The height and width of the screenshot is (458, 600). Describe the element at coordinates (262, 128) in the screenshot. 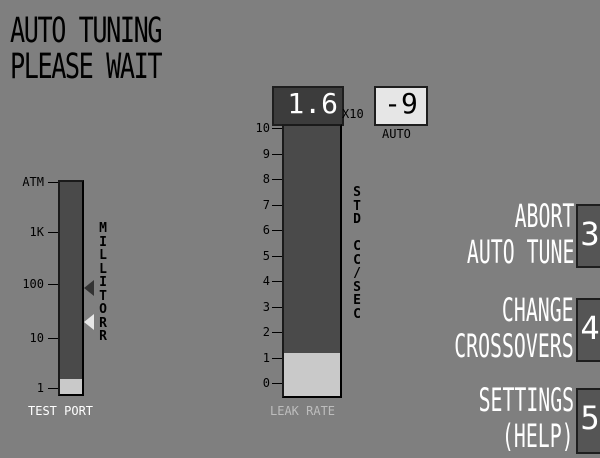

I see `leak-rate-scale-10: 10` at that location.